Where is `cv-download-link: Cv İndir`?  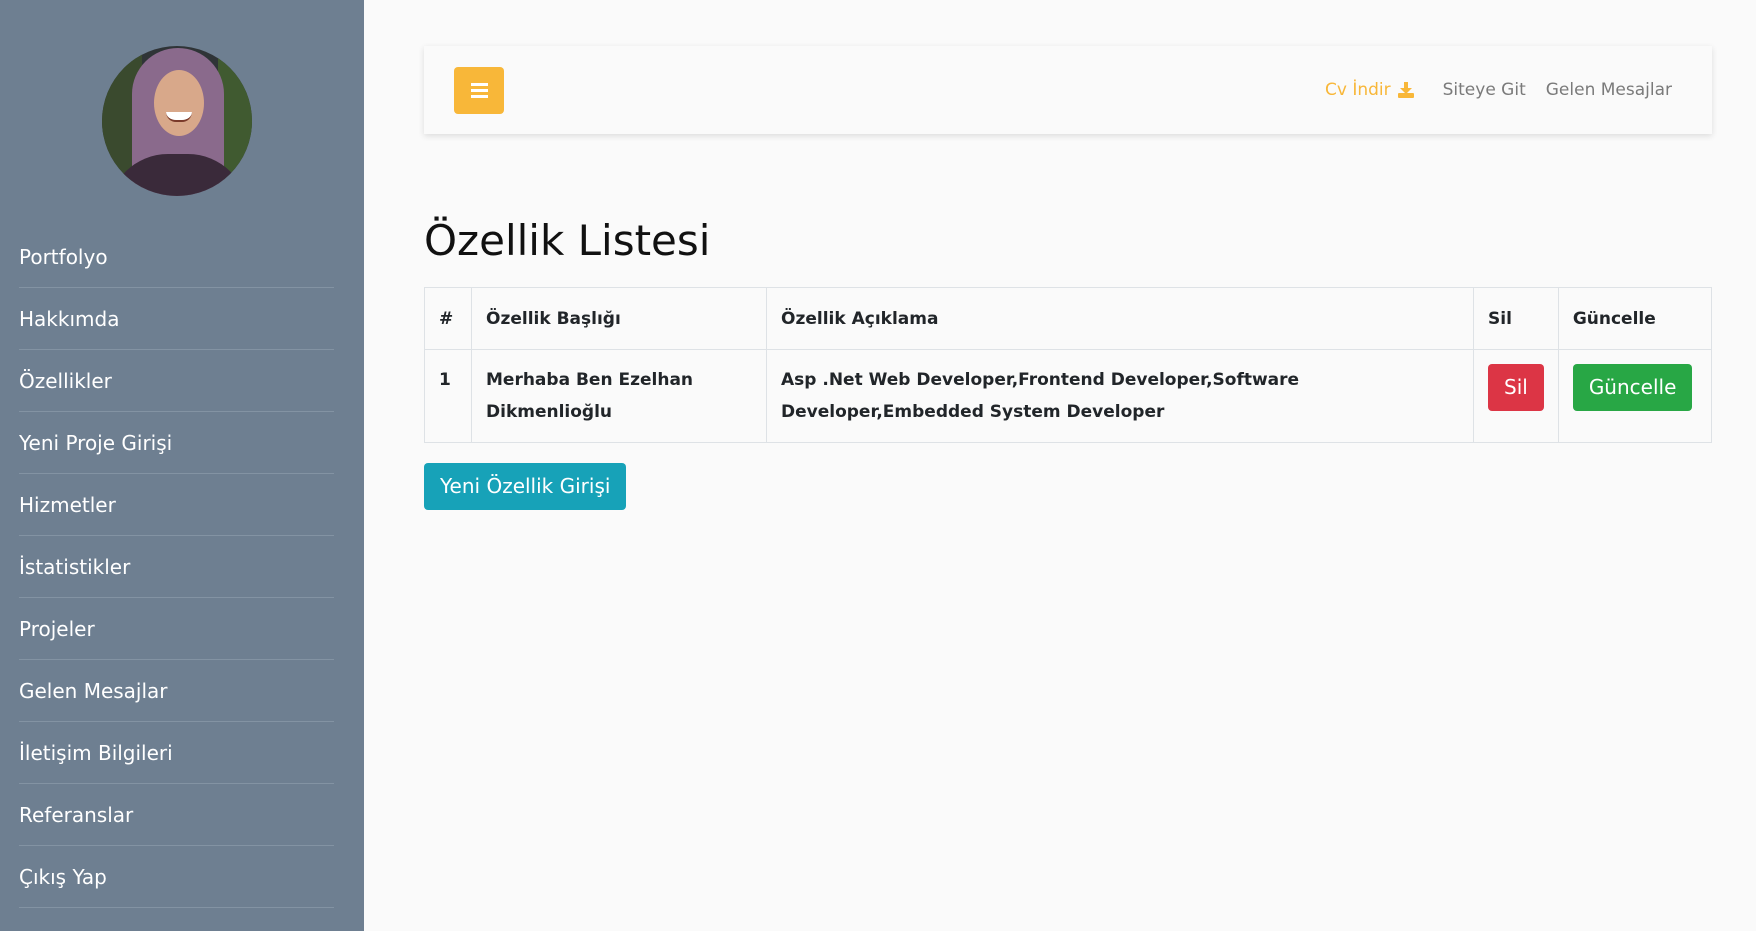 cv-download-link: Cv İndir is located at coordinates (1370, 90).